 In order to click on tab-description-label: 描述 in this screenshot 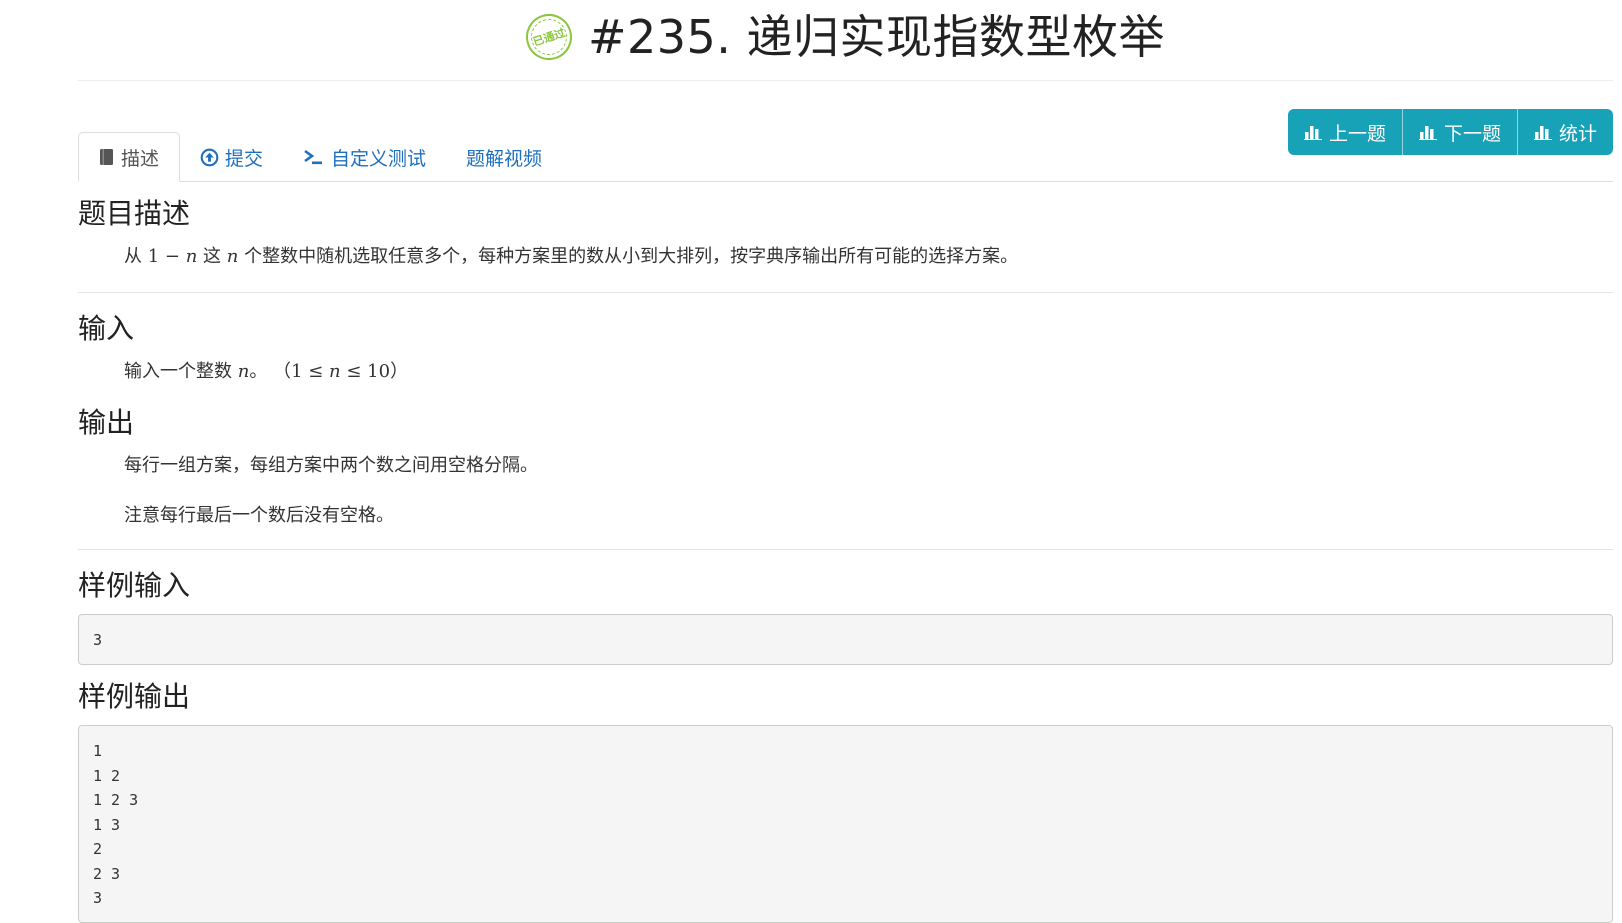, I will do `click(140, 158)`.